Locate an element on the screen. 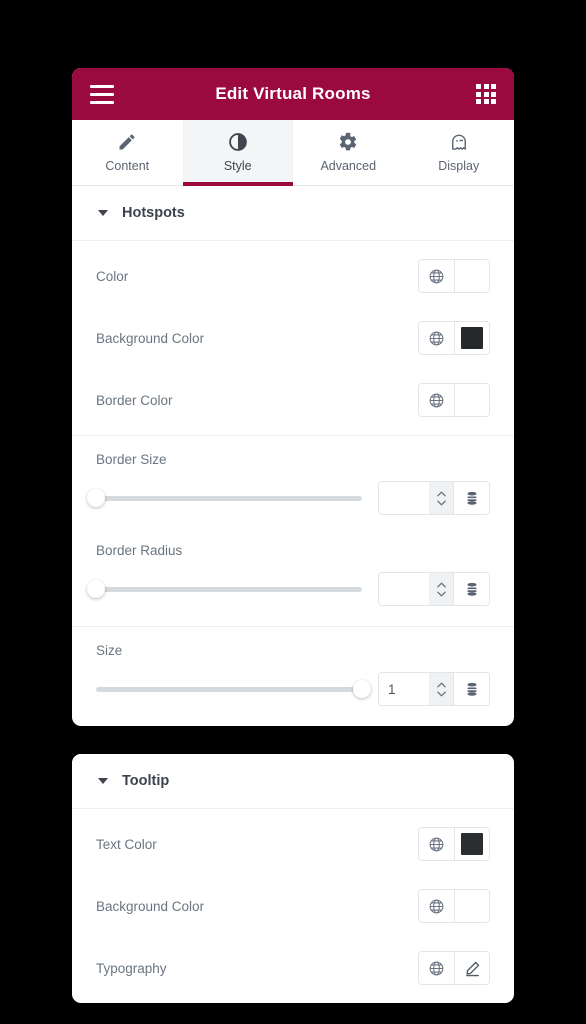 The height and width of the screenshot is (1024, 586). pencil-edit-icon is located at coordinates (471, 968).